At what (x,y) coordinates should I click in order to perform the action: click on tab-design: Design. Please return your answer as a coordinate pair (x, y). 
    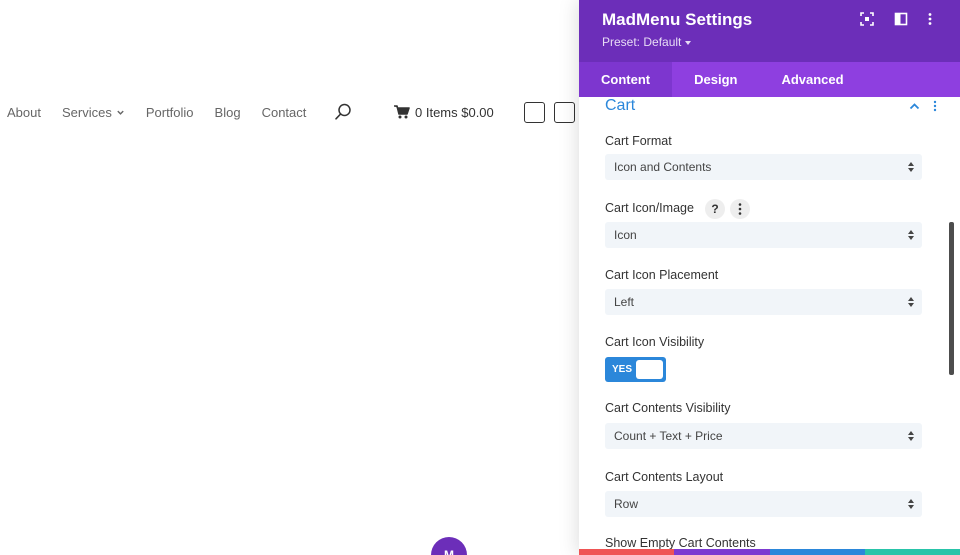
    Looking at the image, I should click on (715, 79).